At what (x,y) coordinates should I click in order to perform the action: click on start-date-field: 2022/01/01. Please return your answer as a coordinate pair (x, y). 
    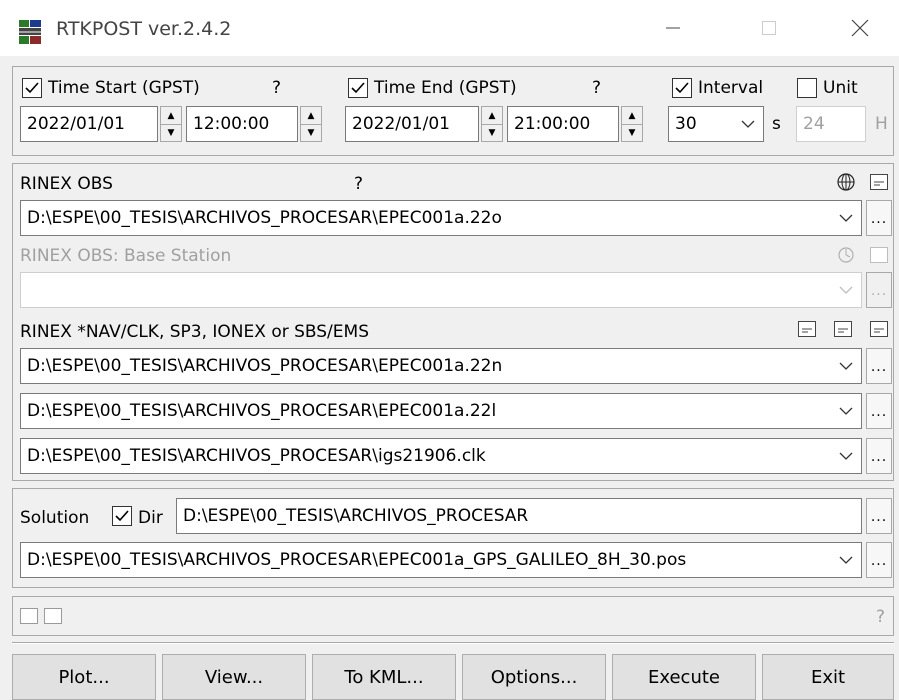
    Looking at the image, I should click on (89, 124).